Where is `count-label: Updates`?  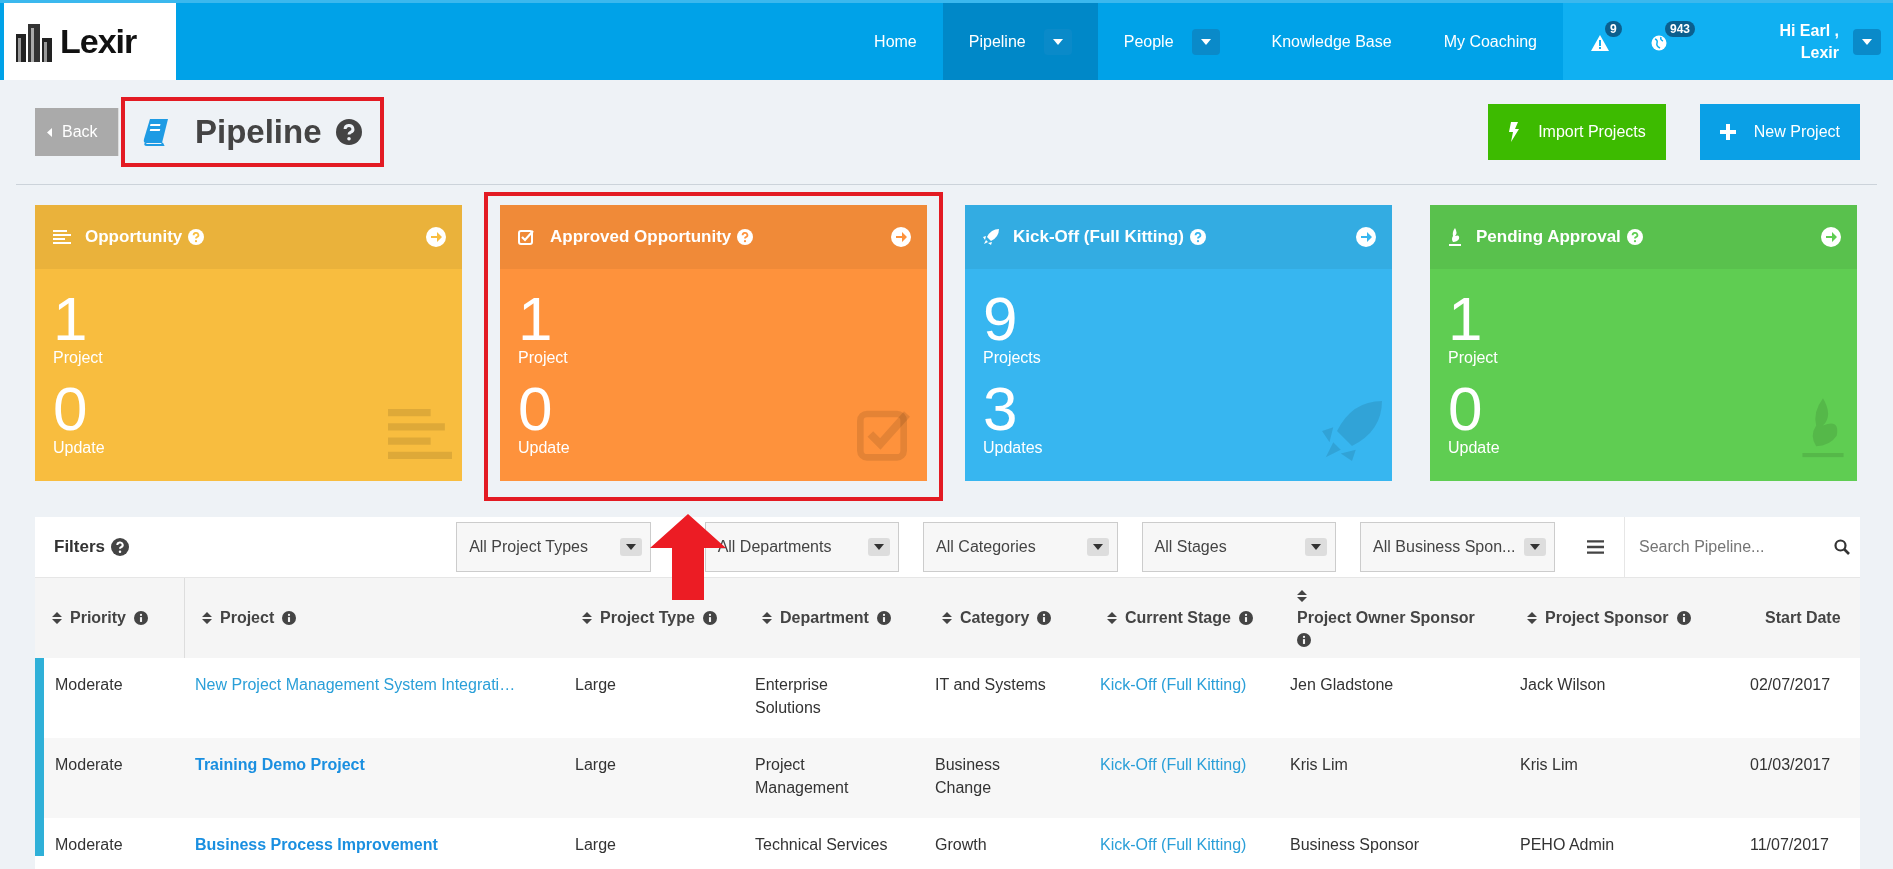
count-label: Updates is located at coordinates (1013, 448).